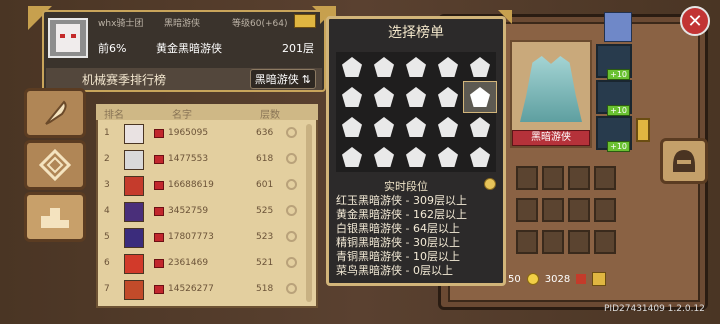  I want to click on currency-bar: 50 3028, so click(576, 279).